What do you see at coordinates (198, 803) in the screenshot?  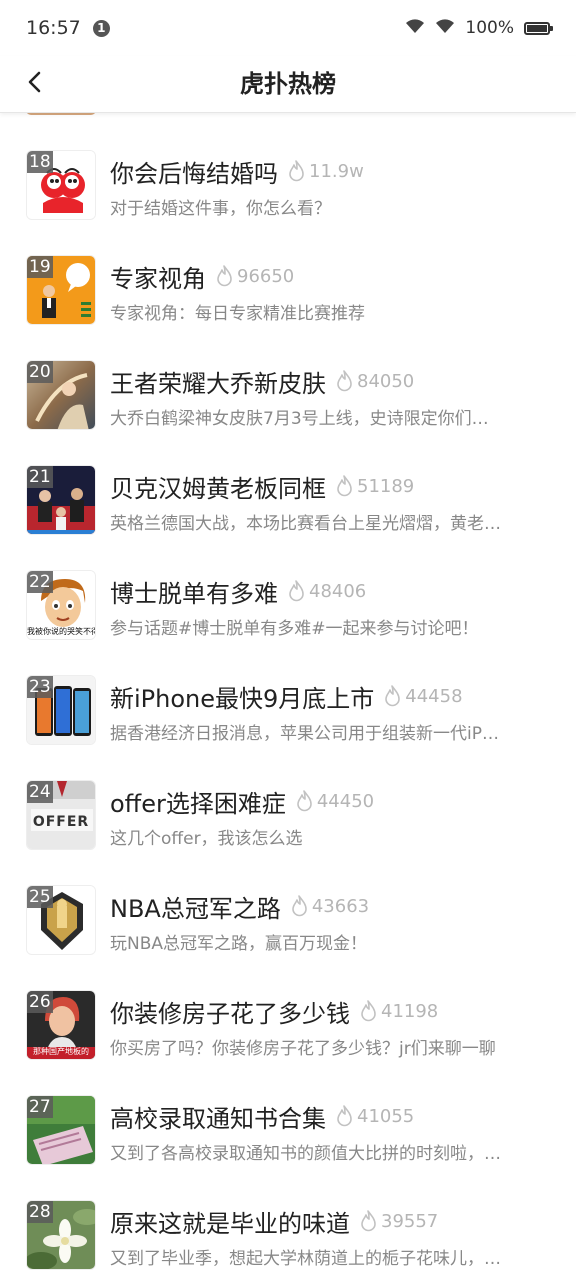 I see `item-title: offer选择困难症` at bounding box center [198, 803].